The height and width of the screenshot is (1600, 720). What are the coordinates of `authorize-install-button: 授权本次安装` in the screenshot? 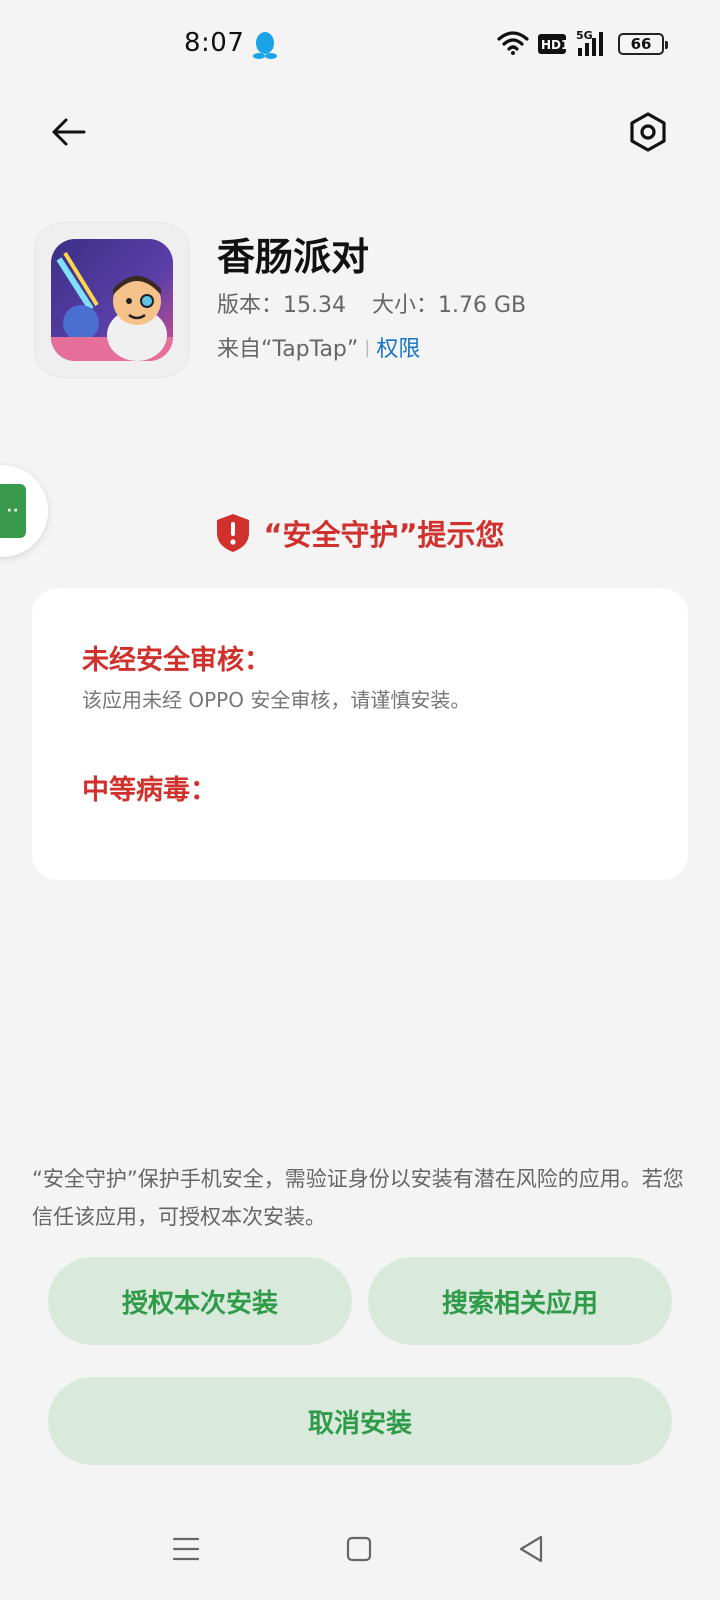 It's located at (200, 1301).